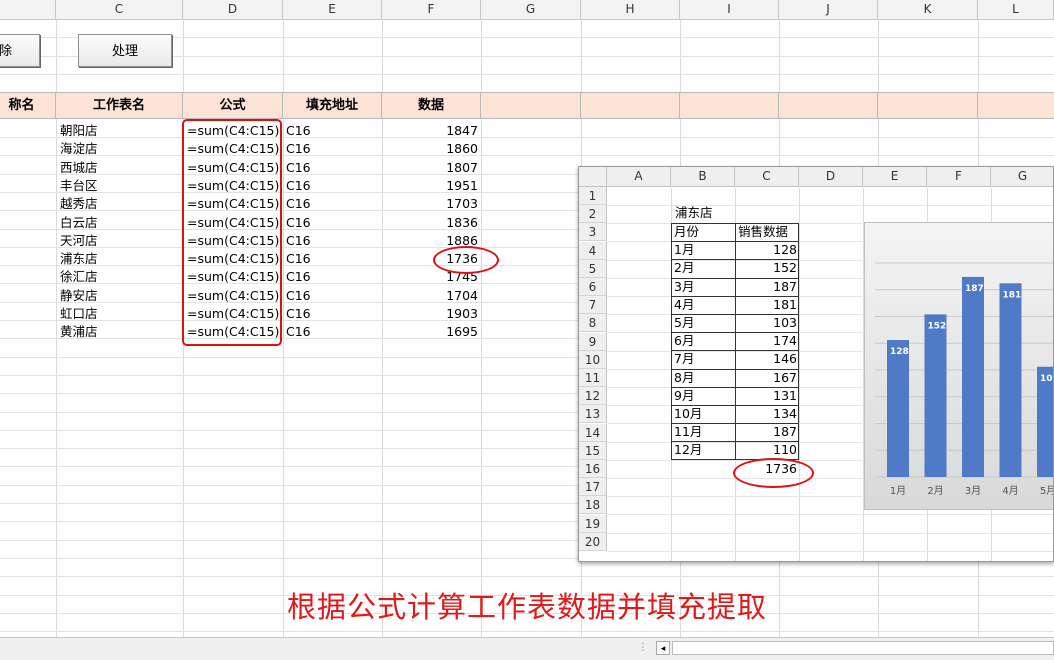 The height and width of the screenshot is (660, 1054). Describe the element at coordinates (831, 176) in the screenshot. I see `embed-col-d: D` at that location.